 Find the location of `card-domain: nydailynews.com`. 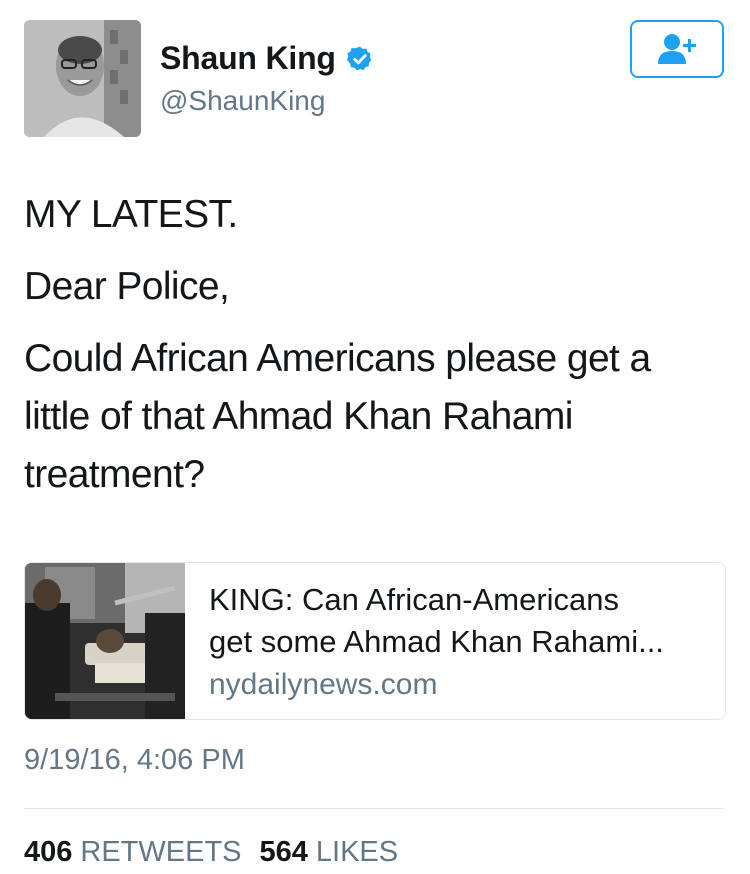

card-domain: nydailynews.com is located at coordinates (457, 685).